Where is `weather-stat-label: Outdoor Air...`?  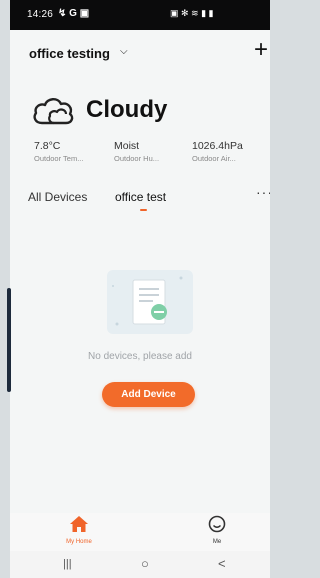
weather-stat-label: Outdoor Air... is located at coordinates (214, 158).